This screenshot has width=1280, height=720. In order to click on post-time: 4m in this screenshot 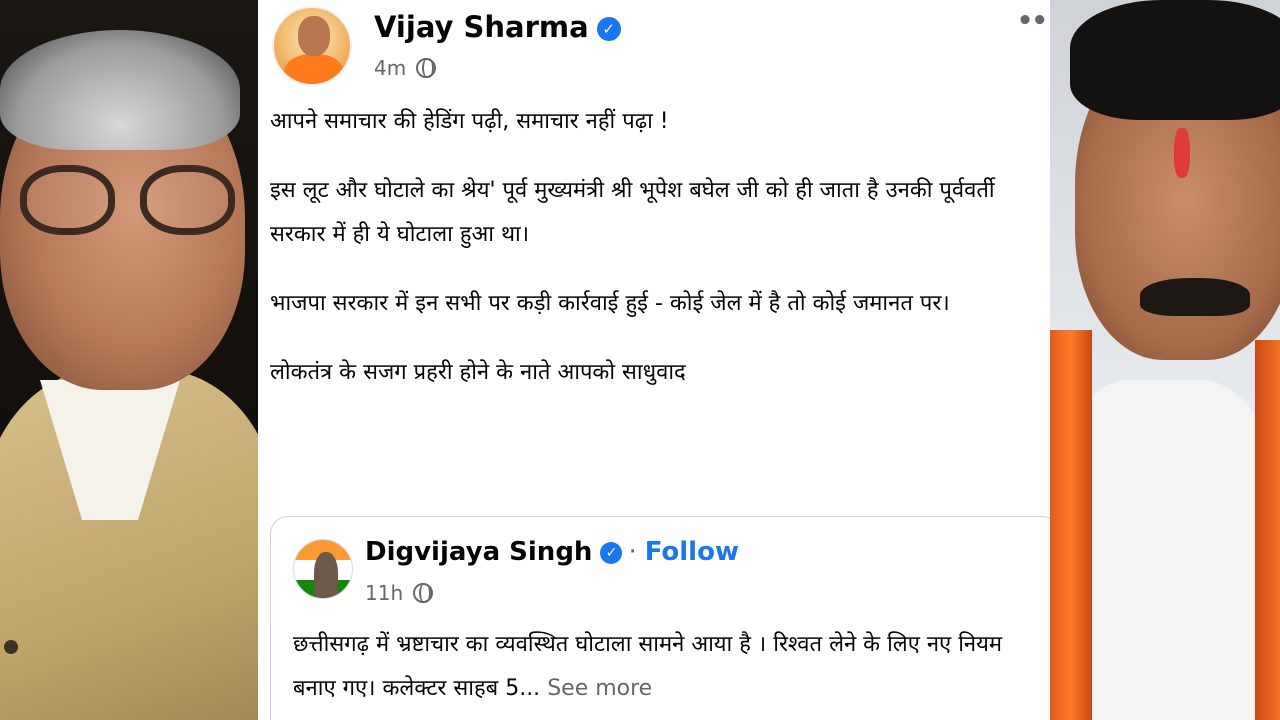, I will do `click(390, 68)`.